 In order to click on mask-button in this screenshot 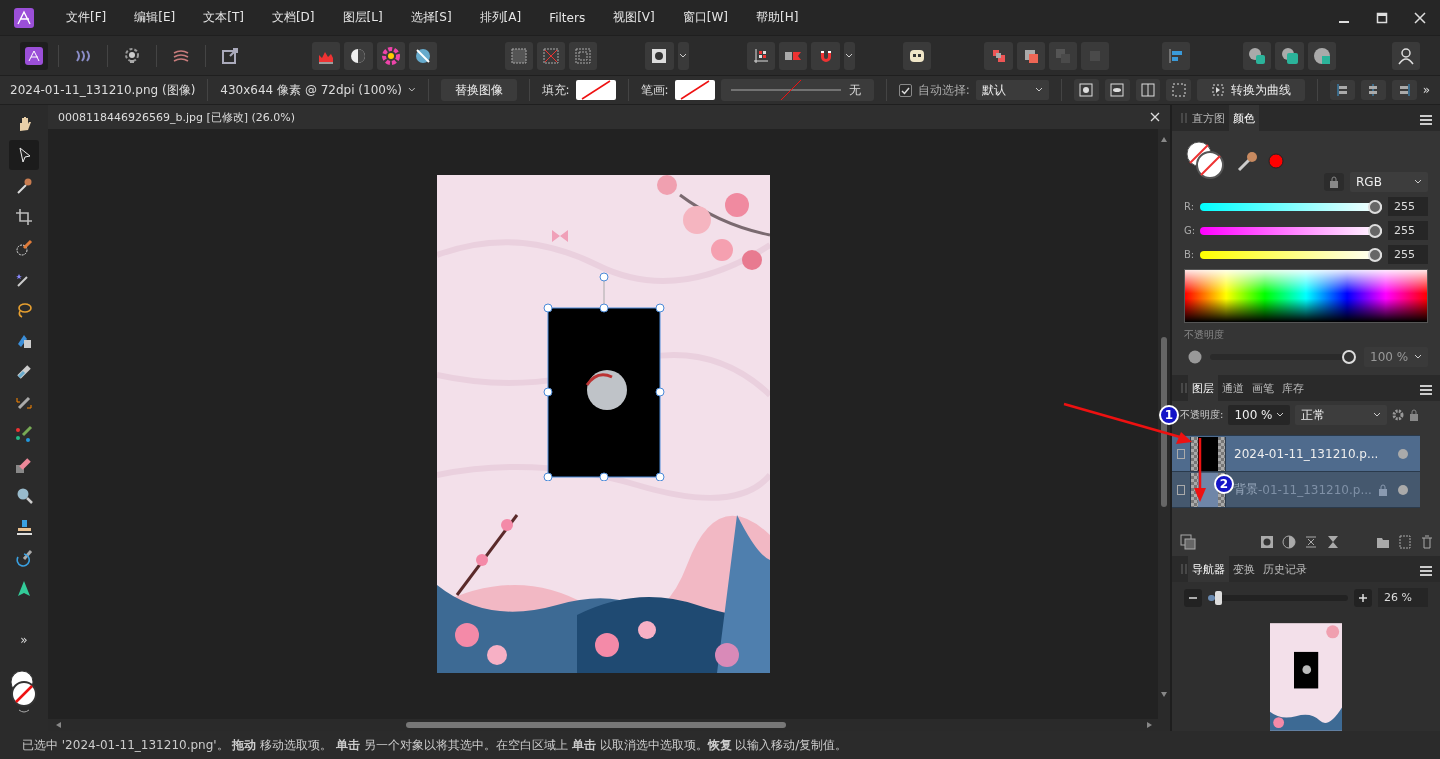, I will do `click(659, 55)`.